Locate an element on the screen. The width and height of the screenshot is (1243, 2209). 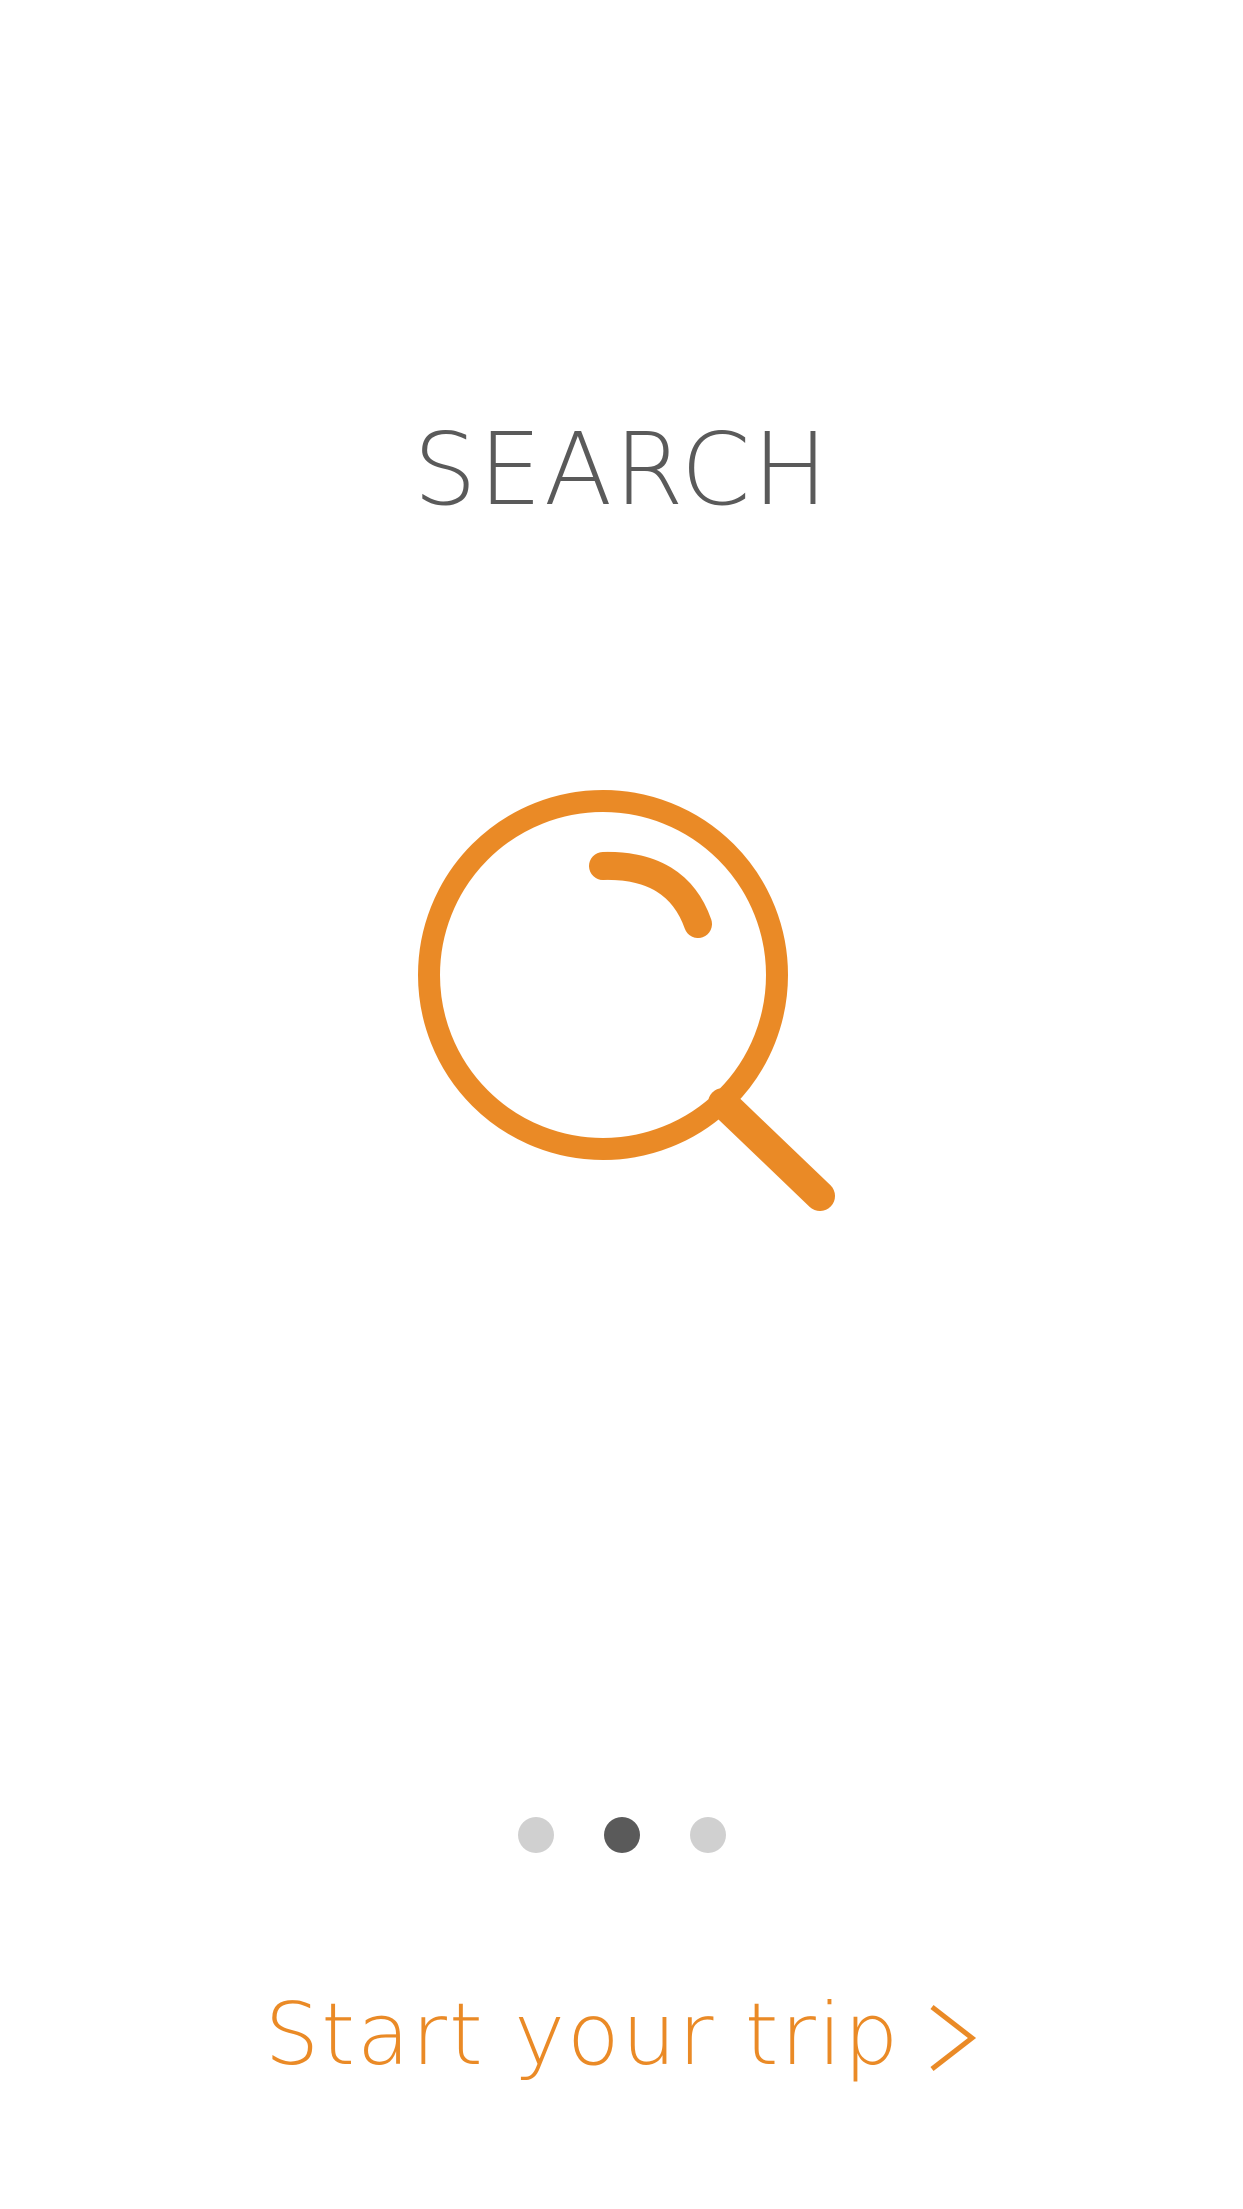
handle is located at coordinates (771, 1149).